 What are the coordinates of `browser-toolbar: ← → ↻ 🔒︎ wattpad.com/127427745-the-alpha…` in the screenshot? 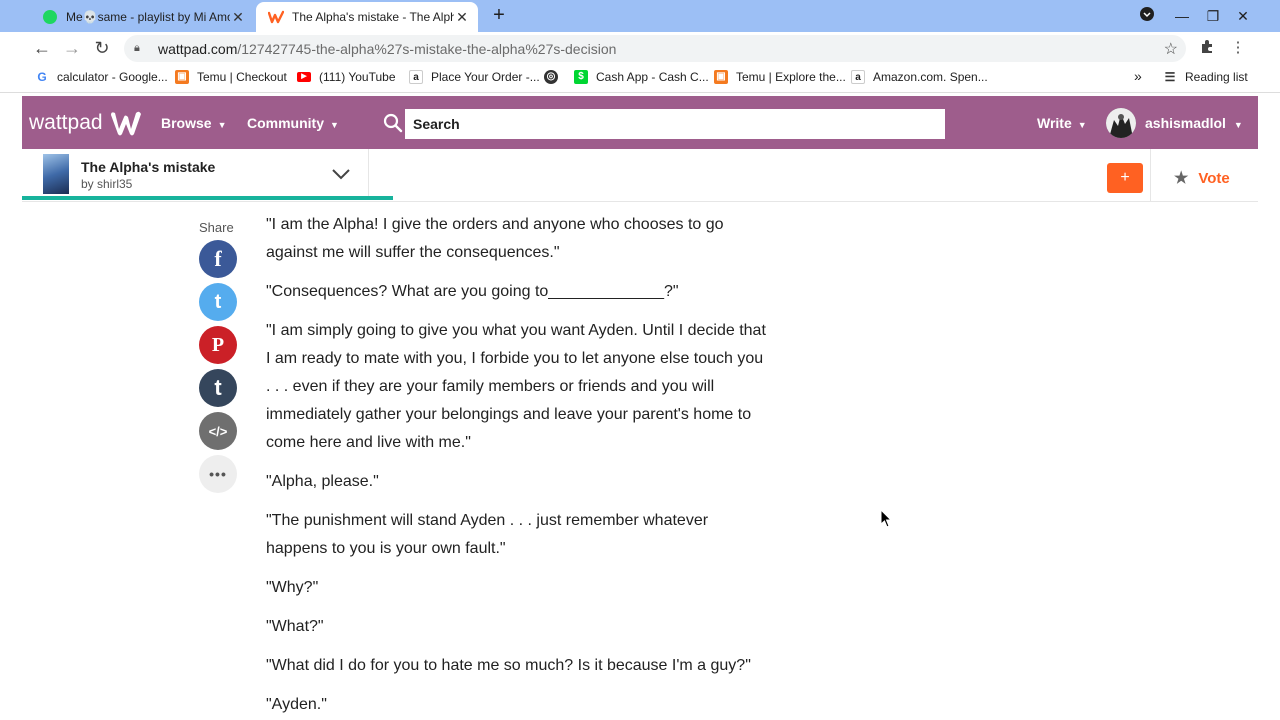 It's located at (640, 48).